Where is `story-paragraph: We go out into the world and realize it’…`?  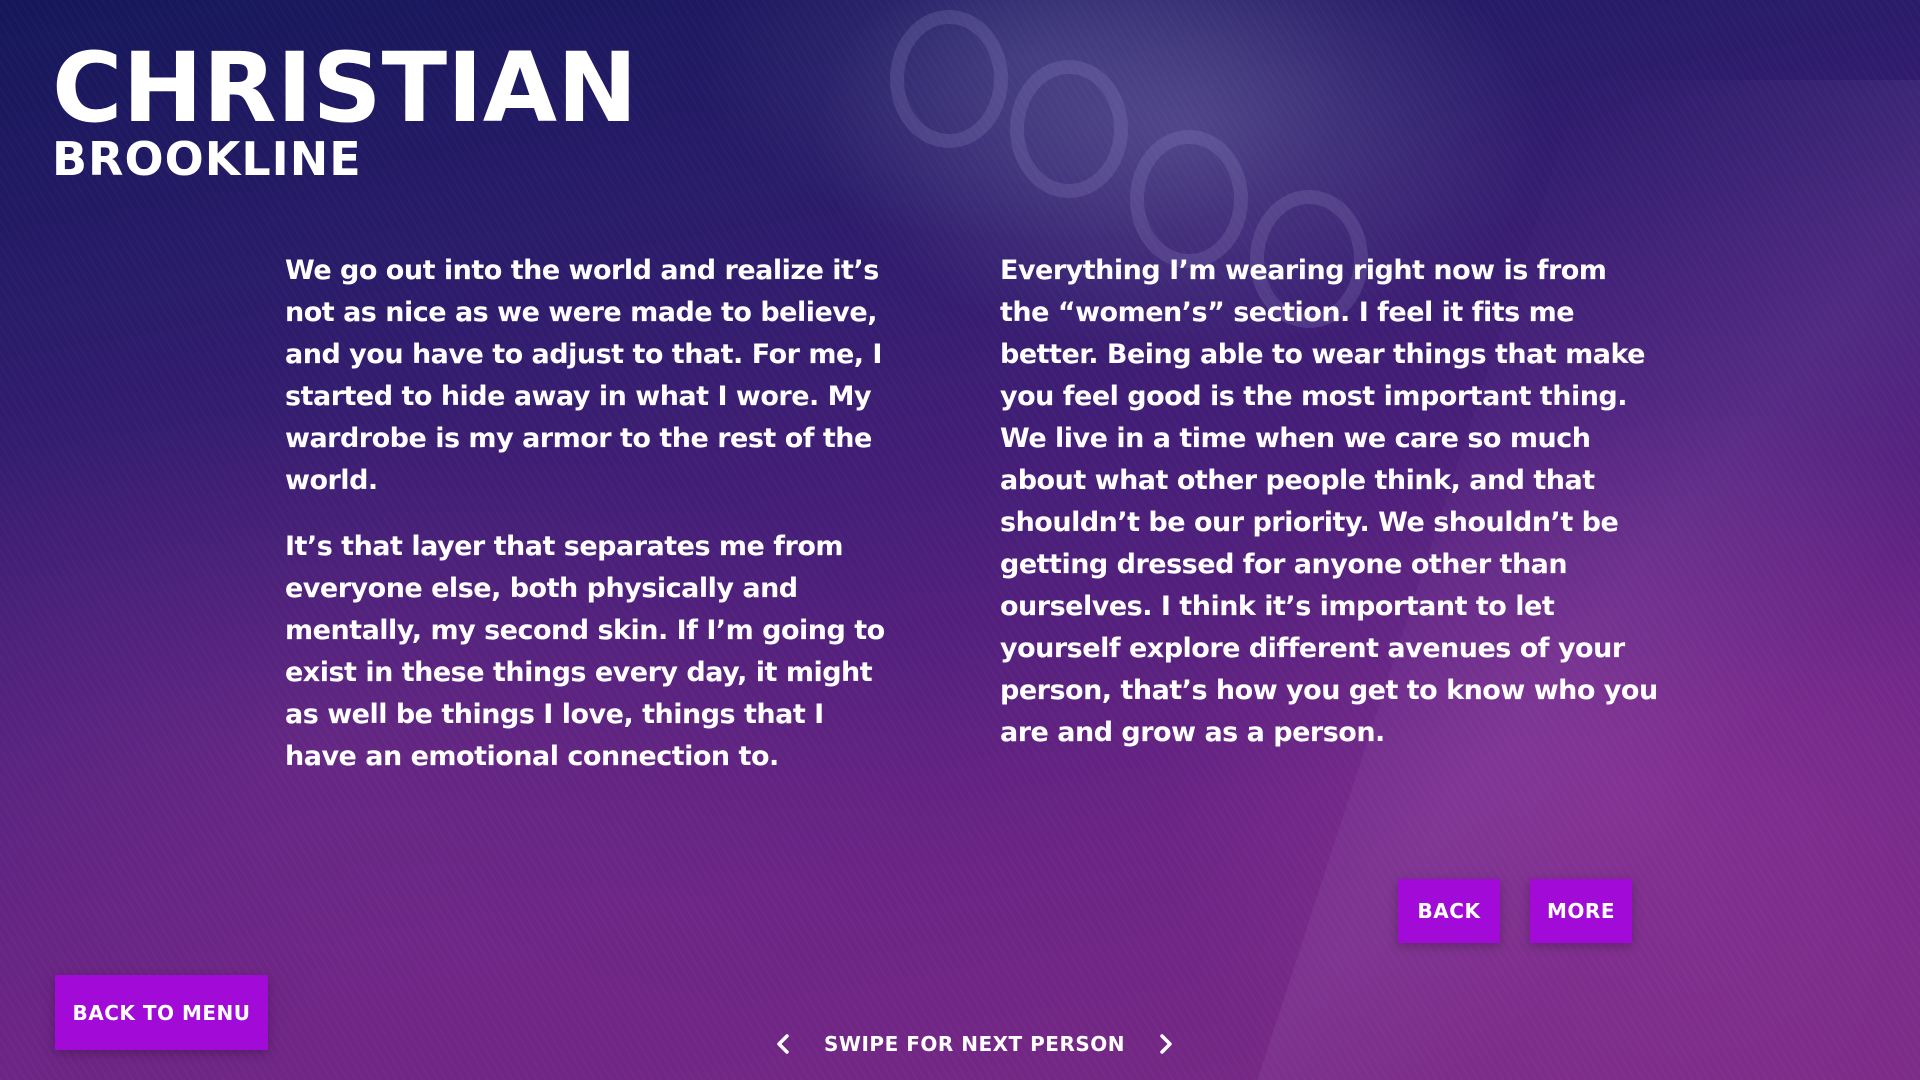
story-paragraph: We go out into the world and realize it’… is located at coordinates (583, 375).